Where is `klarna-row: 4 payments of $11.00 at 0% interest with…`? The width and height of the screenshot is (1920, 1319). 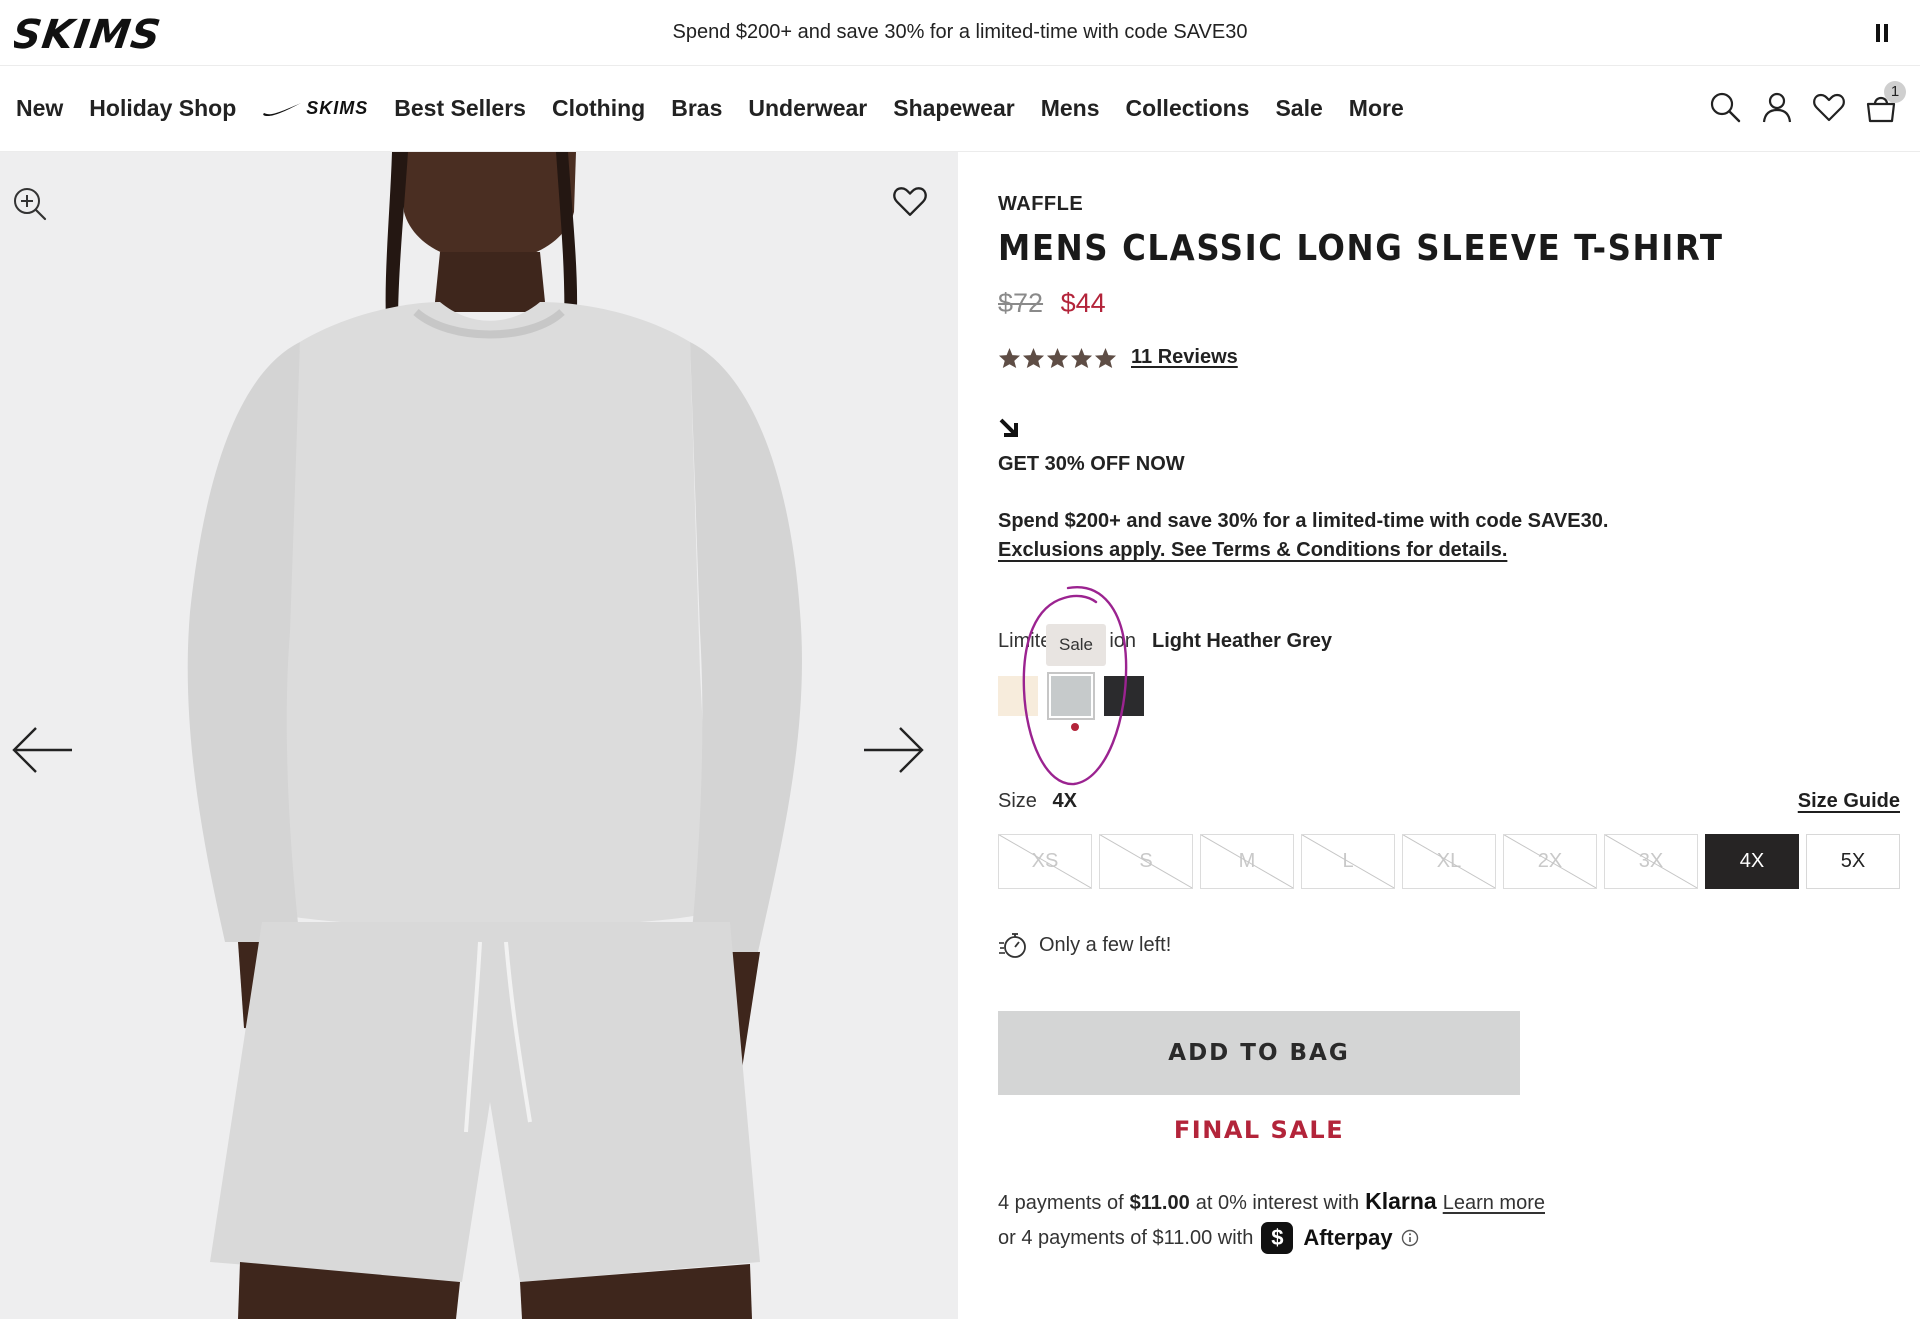 klarna-row: 4 payments of $11.00 at 0% interest with… is located at coordinates (1271, 1201).